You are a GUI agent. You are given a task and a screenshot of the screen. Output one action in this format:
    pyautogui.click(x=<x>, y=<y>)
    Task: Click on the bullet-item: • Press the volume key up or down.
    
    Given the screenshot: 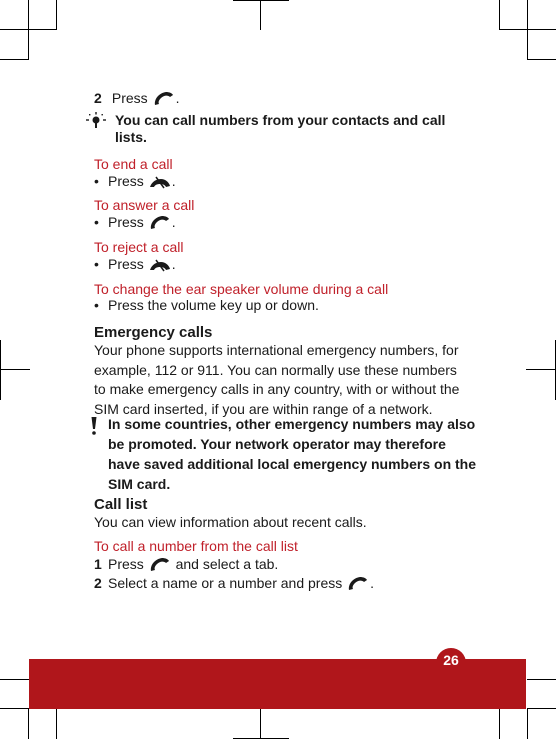 What is the action you would take?
    pyautogui.click(x=206, y=305)
    